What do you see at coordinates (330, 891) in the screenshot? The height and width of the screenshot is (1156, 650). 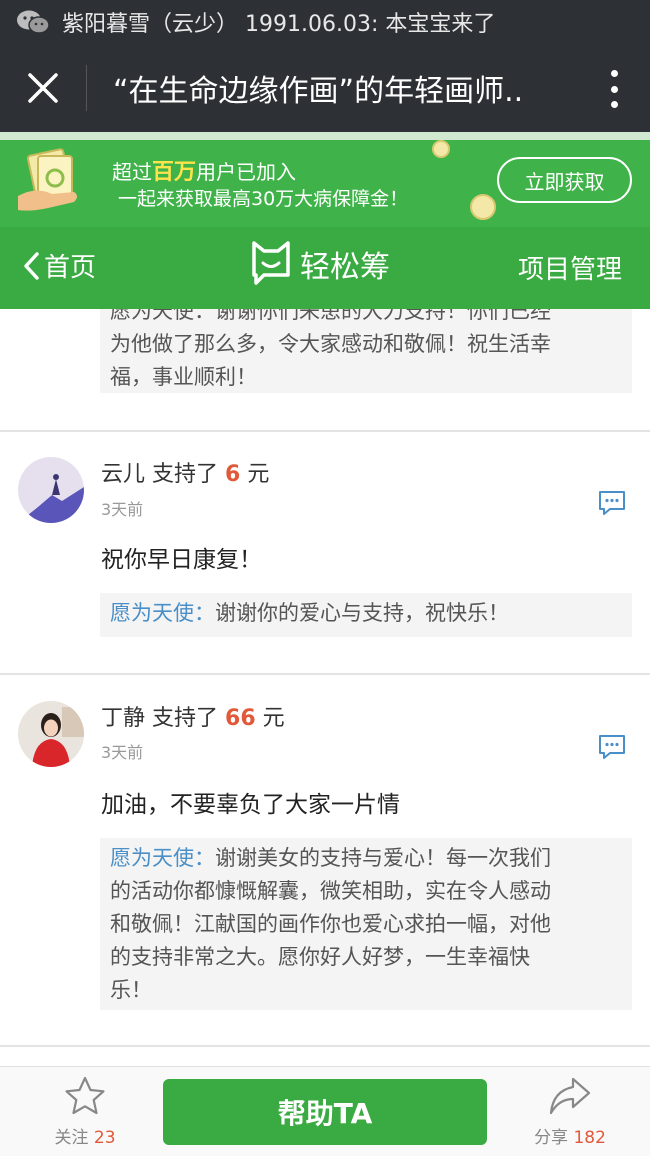 I see `reply-text: 的活动你都慷慨解囊，微笑相助，实在令人感动` at bounding box center [330, 891].